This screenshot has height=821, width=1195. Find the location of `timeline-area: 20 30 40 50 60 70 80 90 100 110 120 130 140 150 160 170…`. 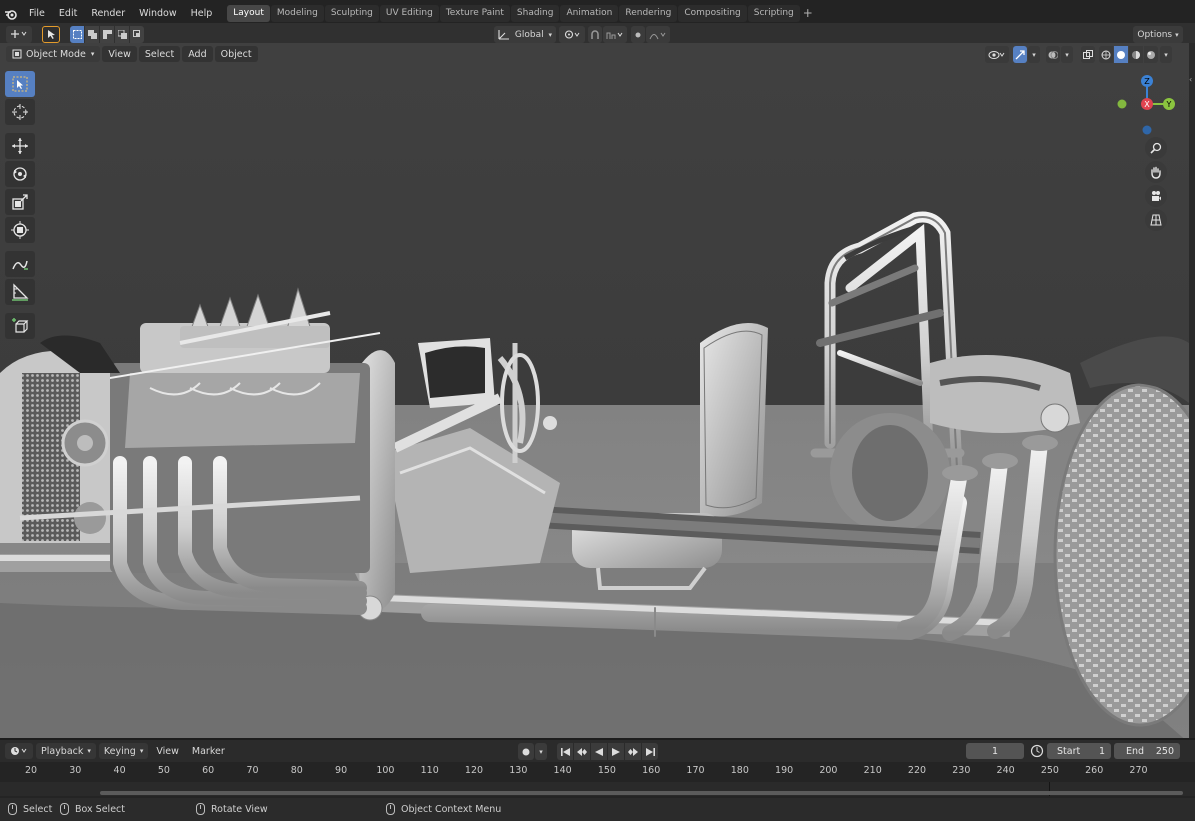

timeline-area: 20 30 40 50 60 70 80 90 100 110 120 130 140 150 160 170… is located at coordinates (597, 780).